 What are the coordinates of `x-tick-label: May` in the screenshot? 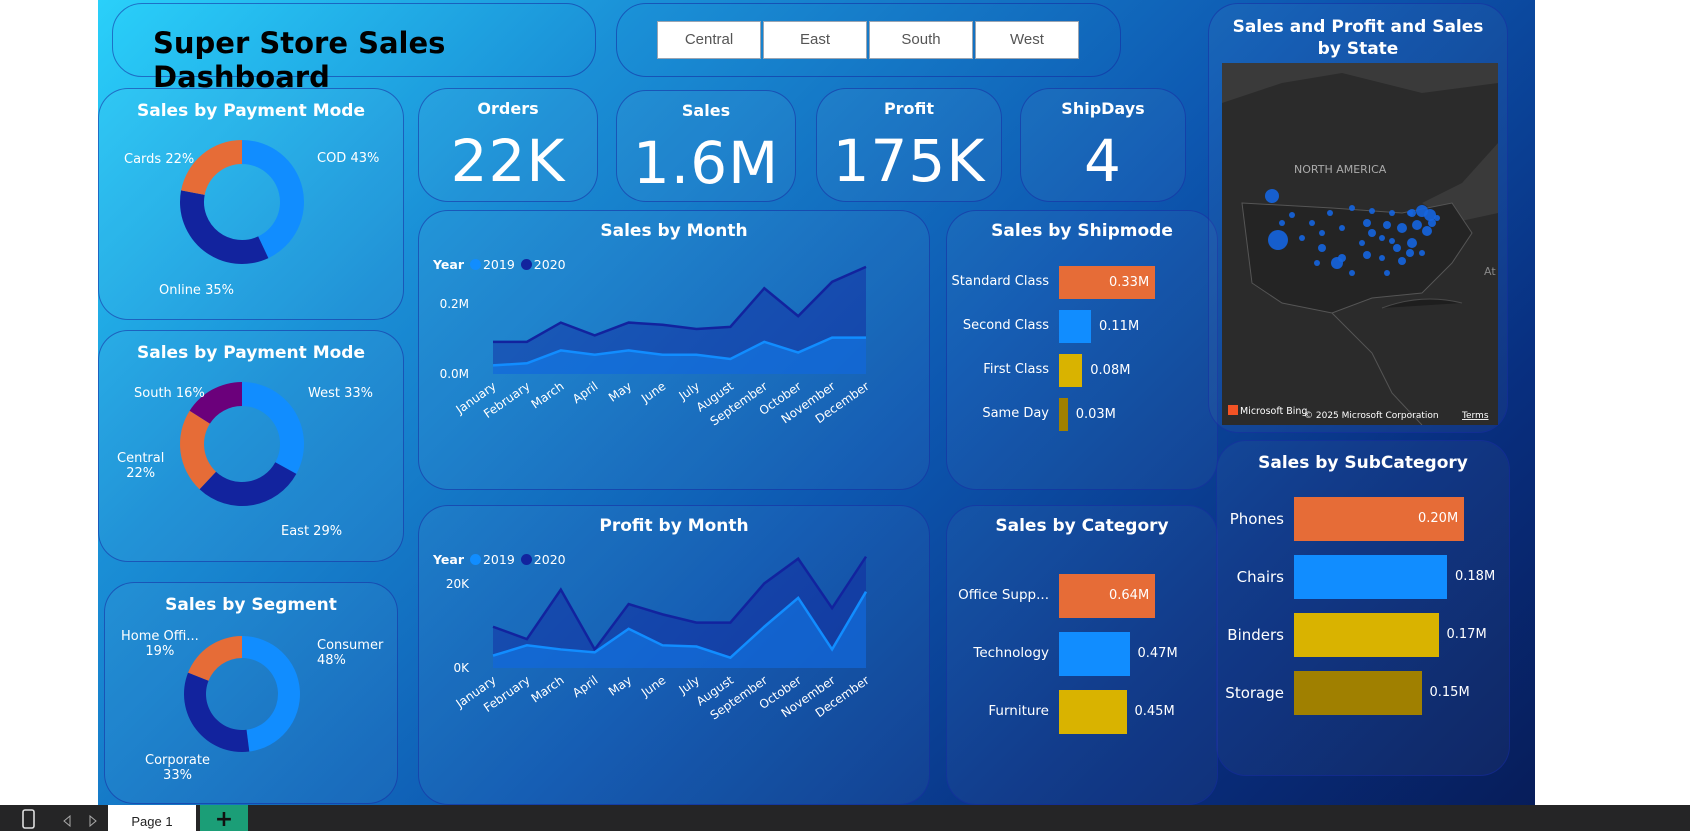 It's located at (620, 686).